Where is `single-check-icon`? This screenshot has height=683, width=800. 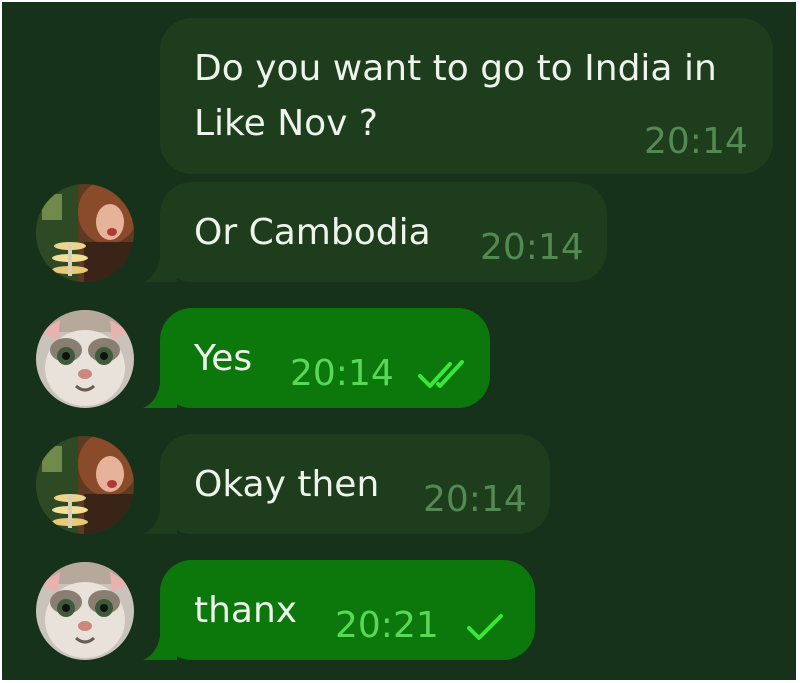
single-check-icon is located at coordinates (485, 627).